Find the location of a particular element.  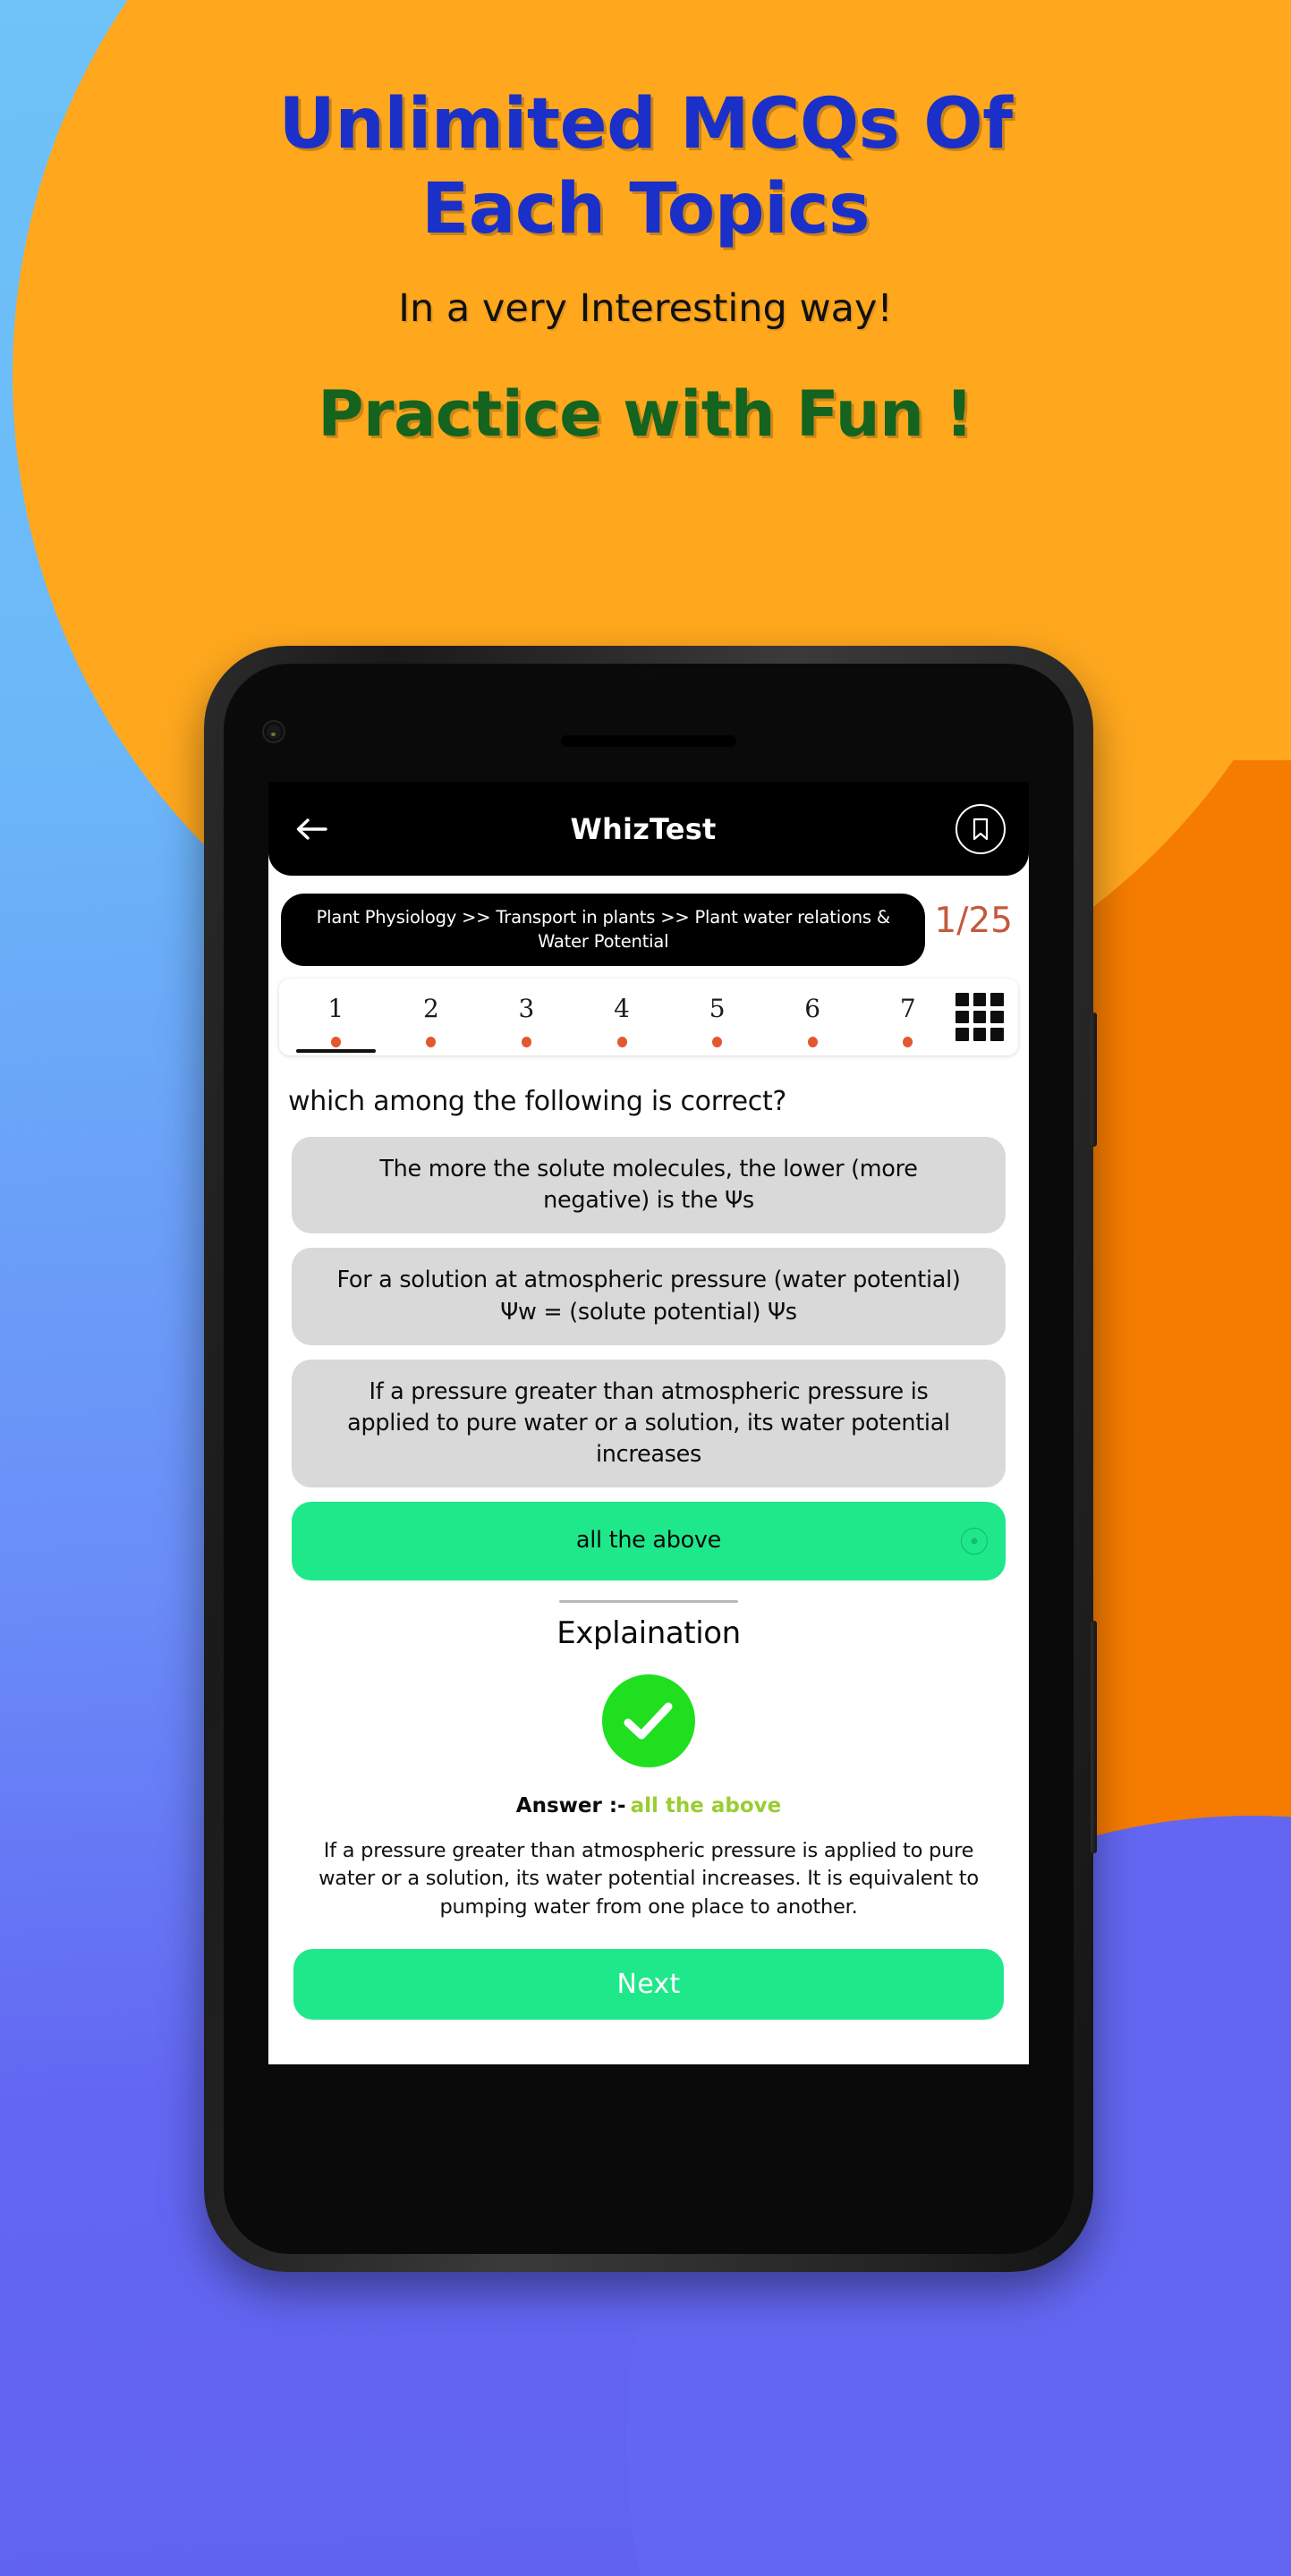

promo-headline-line1: Unlimited MCQs Of is located at coordinates (645, 124).